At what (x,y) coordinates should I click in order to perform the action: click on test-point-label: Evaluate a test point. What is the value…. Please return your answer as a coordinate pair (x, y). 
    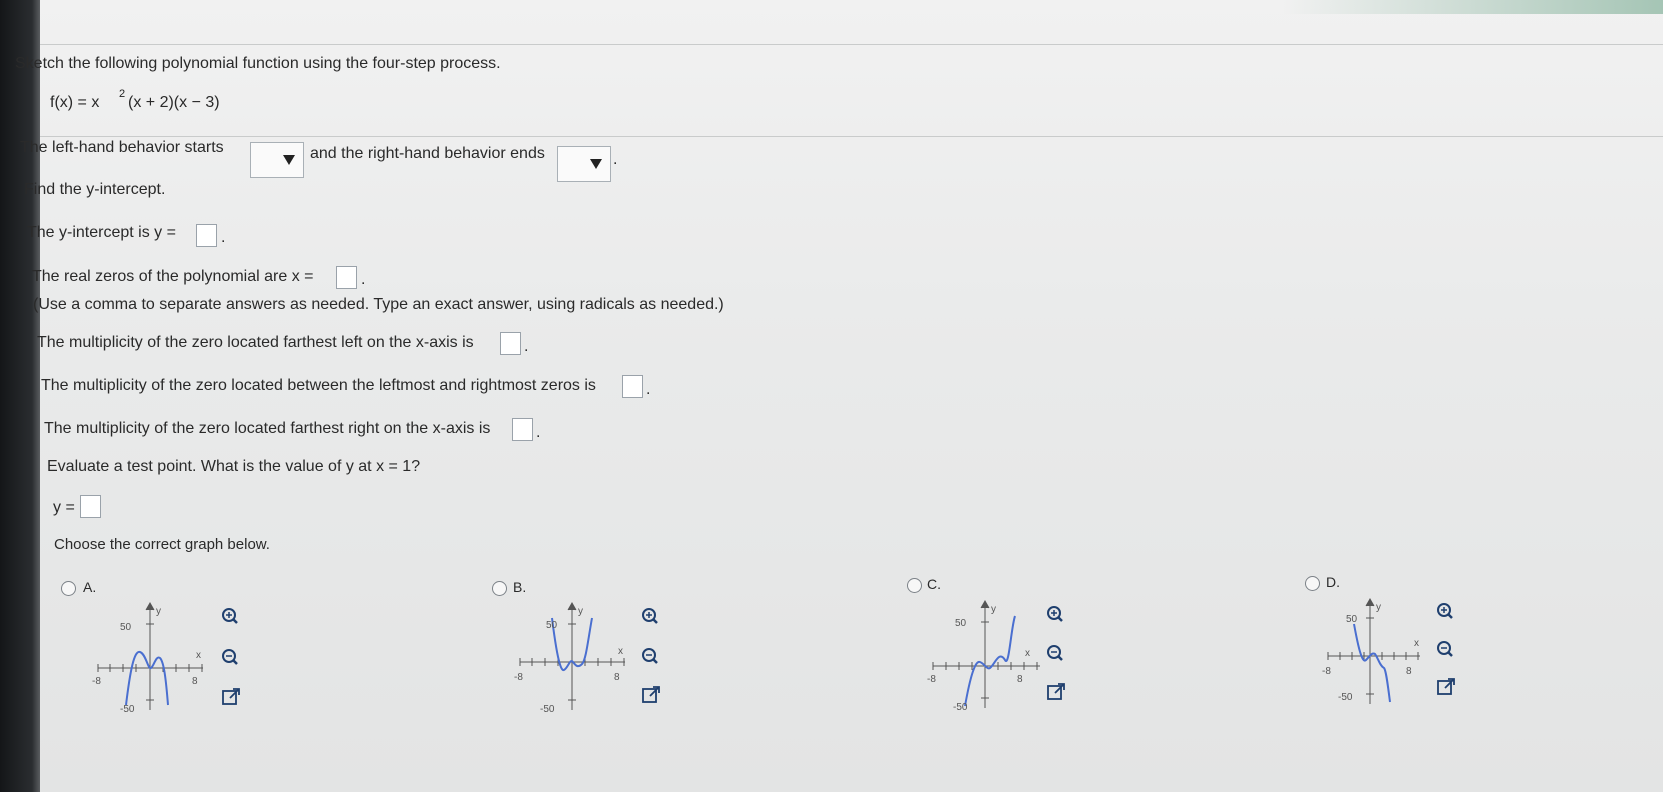
    Looking at the image, I should click on (234, 466).